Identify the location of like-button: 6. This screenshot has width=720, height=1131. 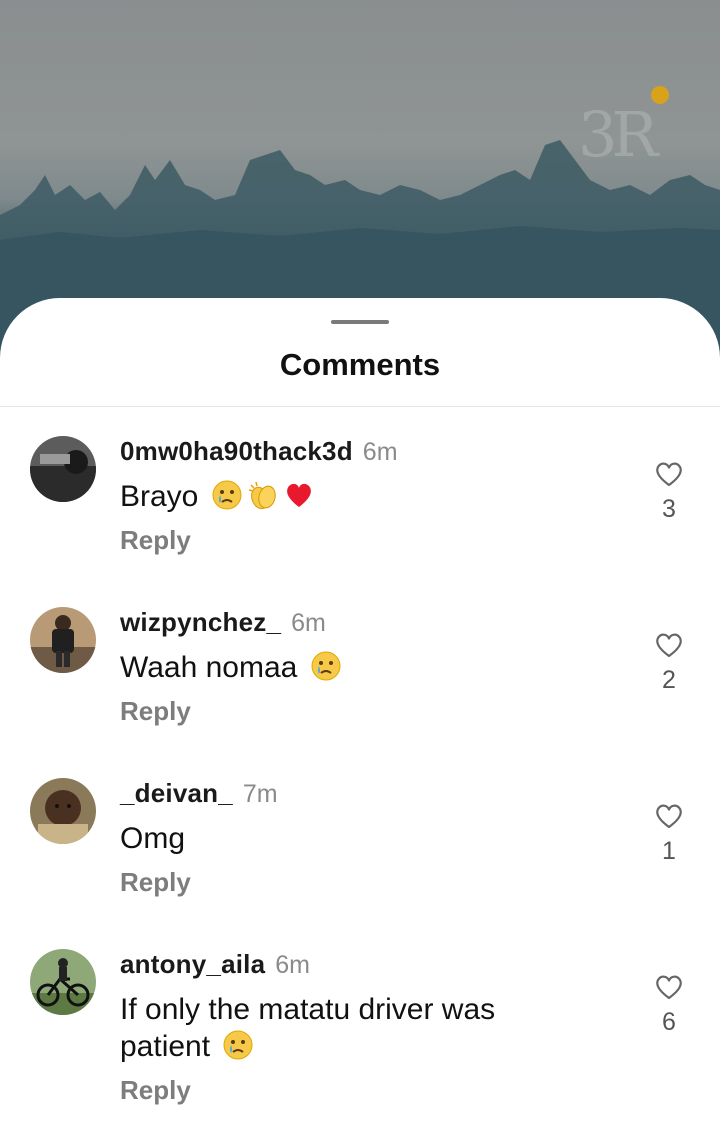
(669, 1005).